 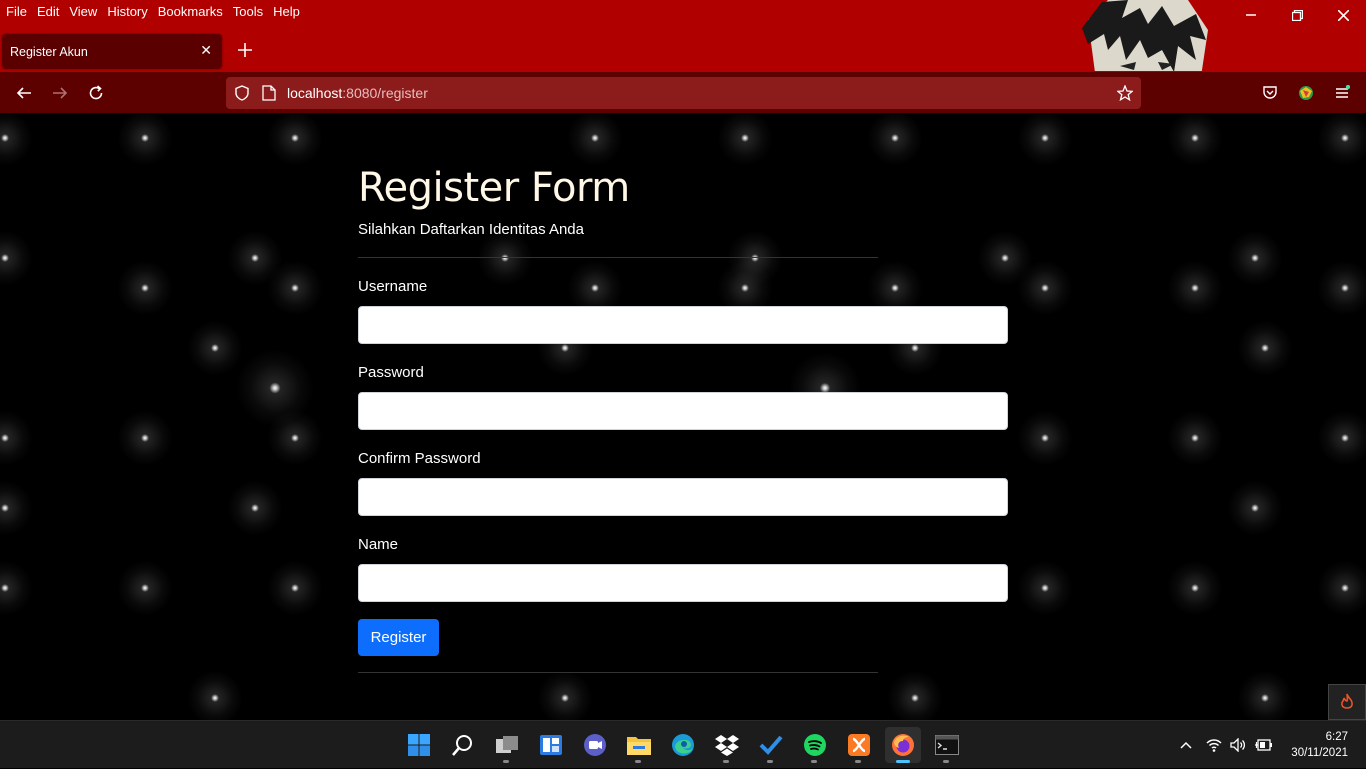 What do you see at coordinates (683, 325) in the screenshot?
I see `username-input` at bounding box center [683, 325].